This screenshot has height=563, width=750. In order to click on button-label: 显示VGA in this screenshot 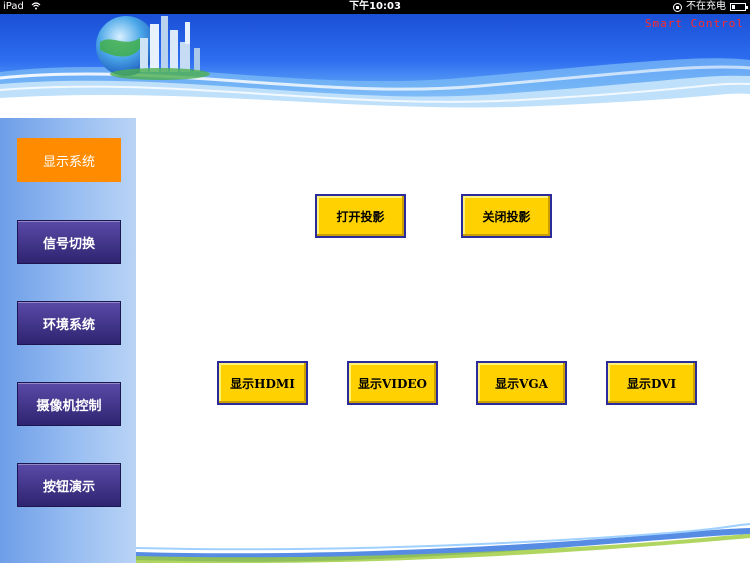, I will do `click(521, 383)`.